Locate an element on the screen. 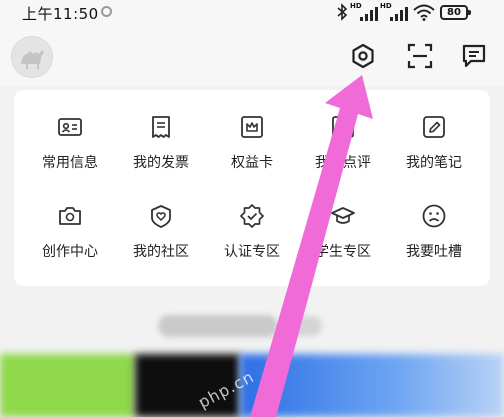 The image size is (504, 417). avatar is located at coordinates (32, 57).